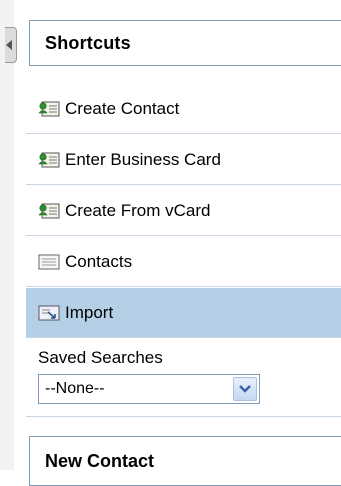 The height and width of the screenshot is (486, 341). I want to click on shortcut-create-from-vcard: Create From vCard, so click(183, 211).